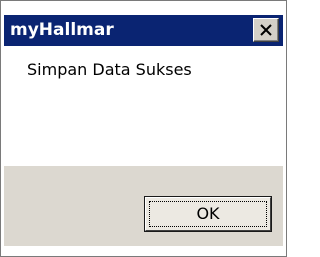 The width and height of the screenshot is (320, 257). I want to click on title-bar: myHallmar, so click(143, 30).